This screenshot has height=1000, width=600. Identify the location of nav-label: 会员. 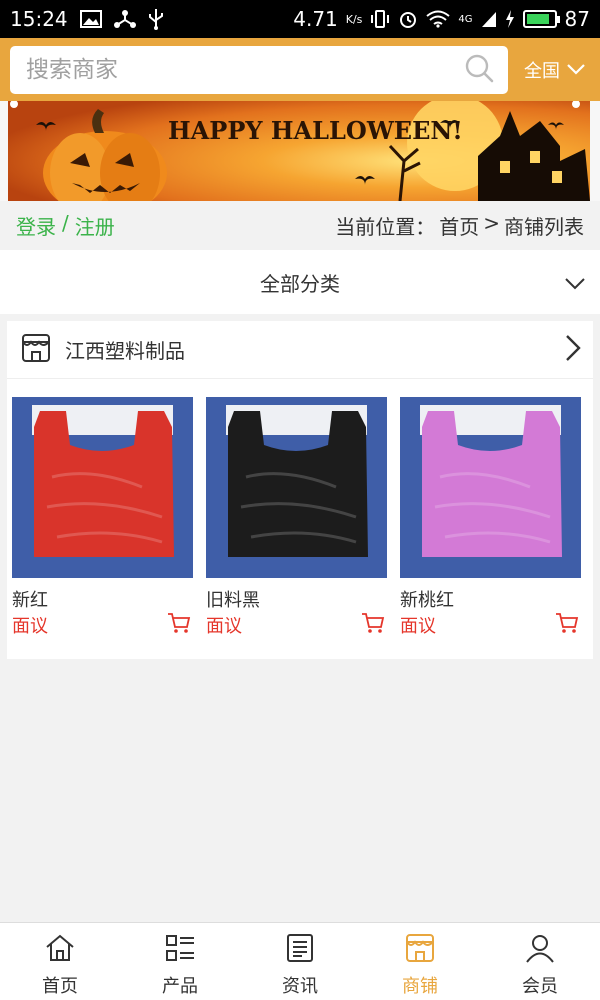
(540, 986).